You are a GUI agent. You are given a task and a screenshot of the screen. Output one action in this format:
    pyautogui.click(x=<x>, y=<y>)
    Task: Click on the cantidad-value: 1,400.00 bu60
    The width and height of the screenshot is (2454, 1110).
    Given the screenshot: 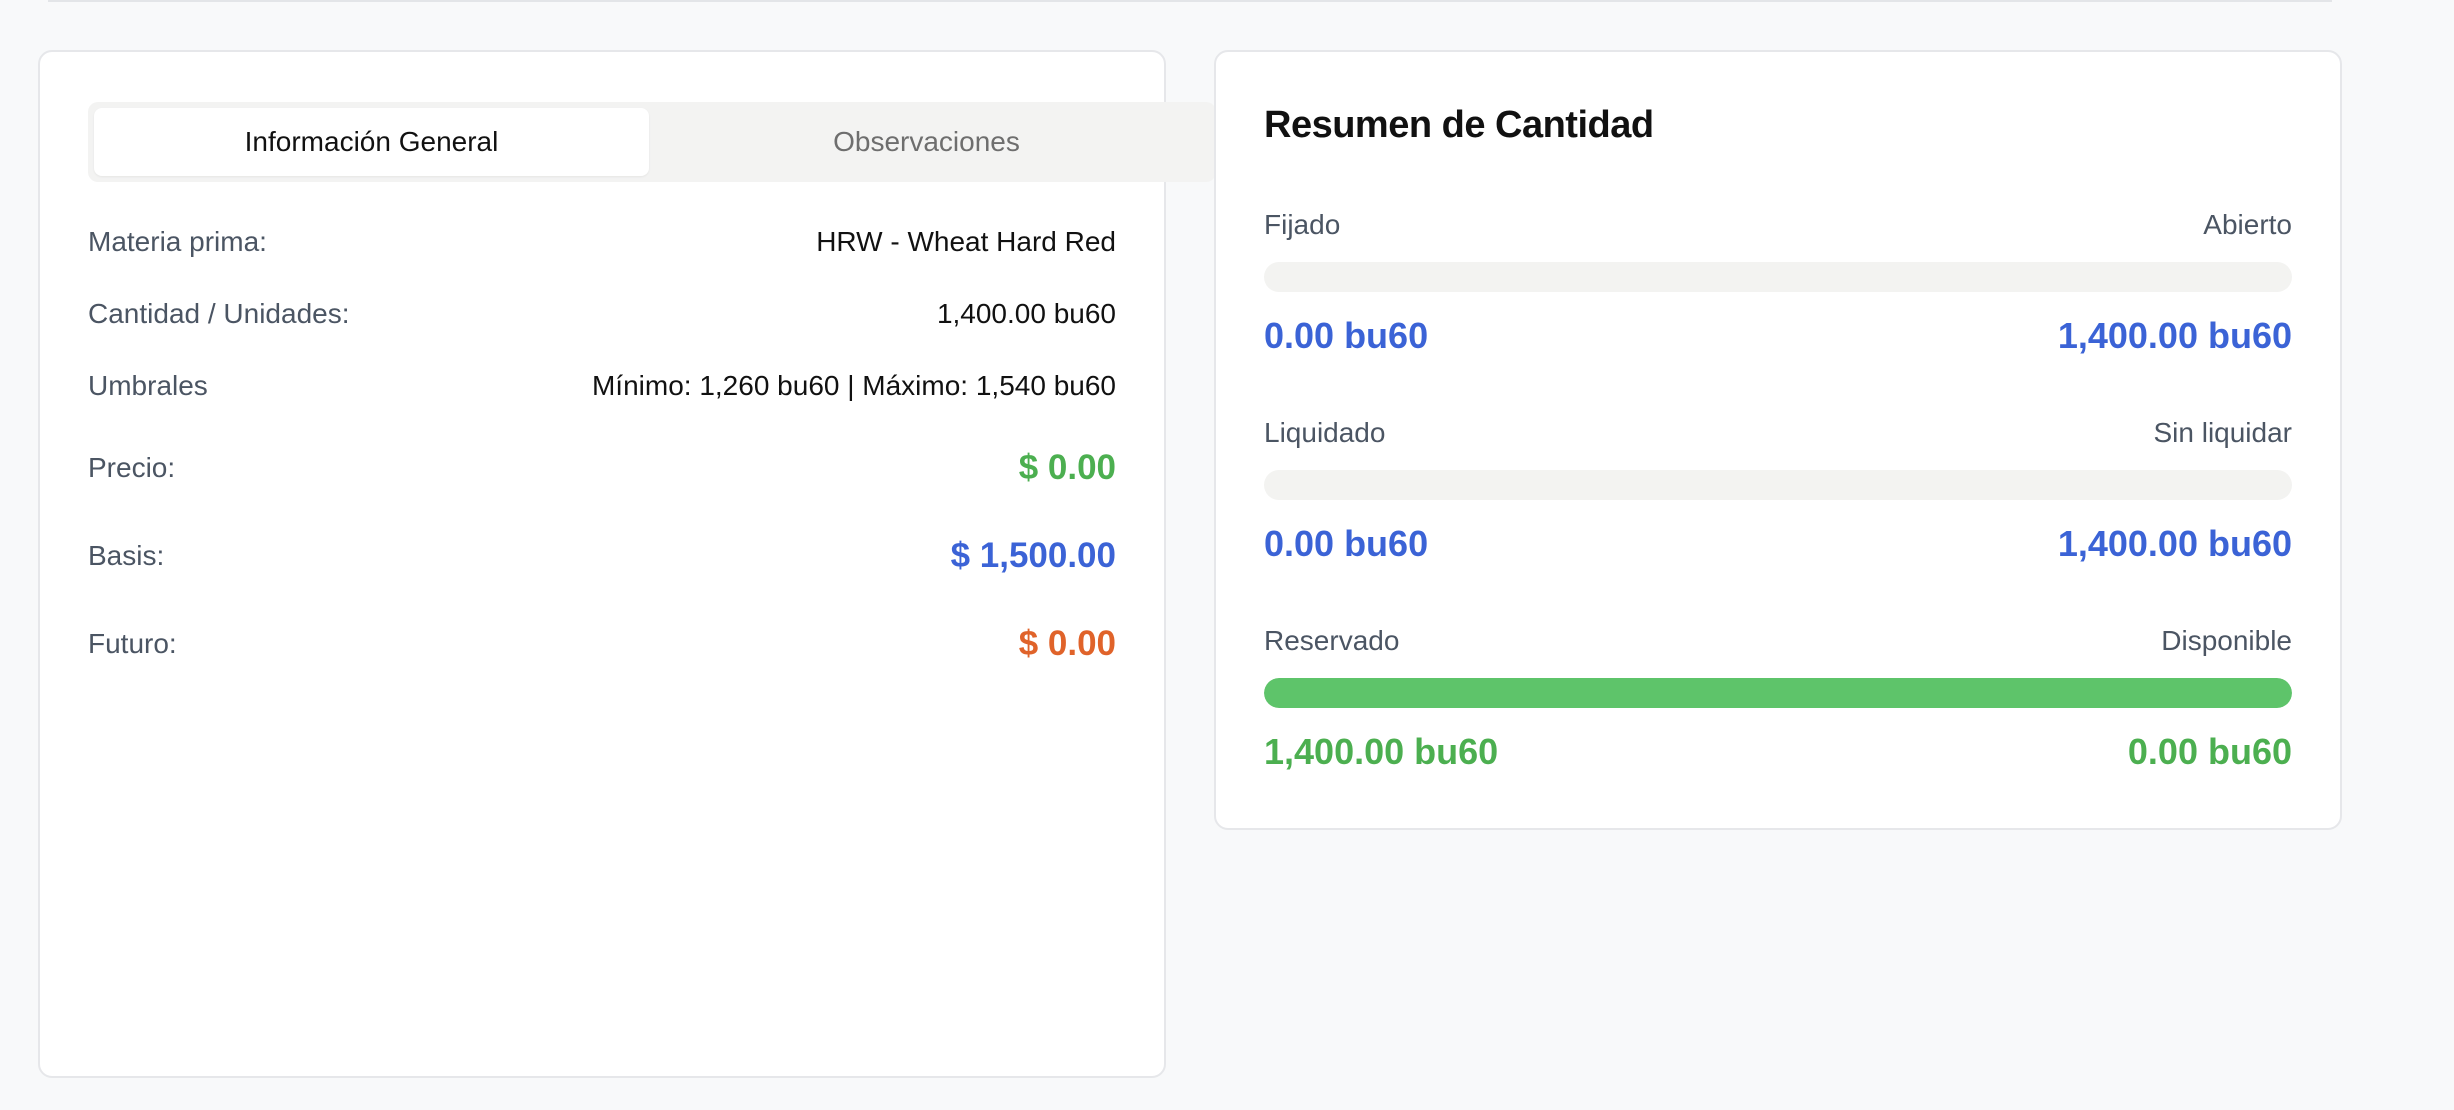 What is the action you would take?
    pyautogui.click(x=1026, y=313)
    